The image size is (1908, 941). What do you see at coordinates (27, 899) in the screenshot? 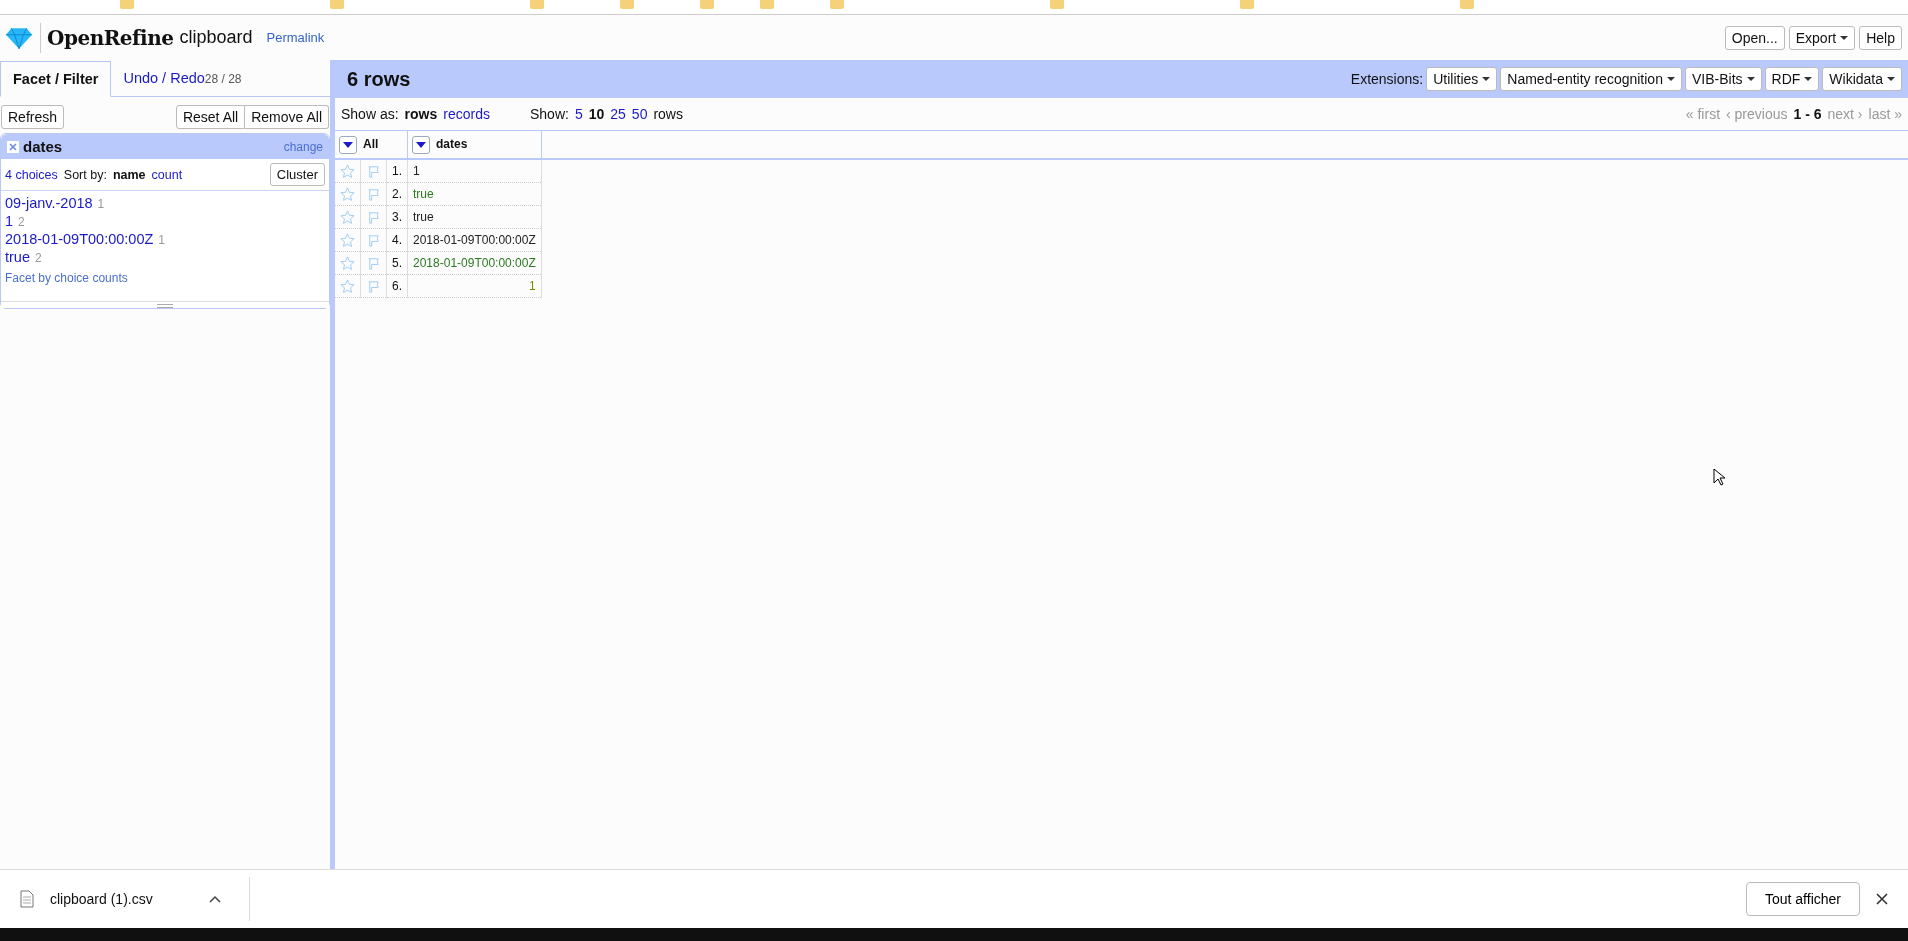
I see `file-icon` at bounding box center [27, 899].